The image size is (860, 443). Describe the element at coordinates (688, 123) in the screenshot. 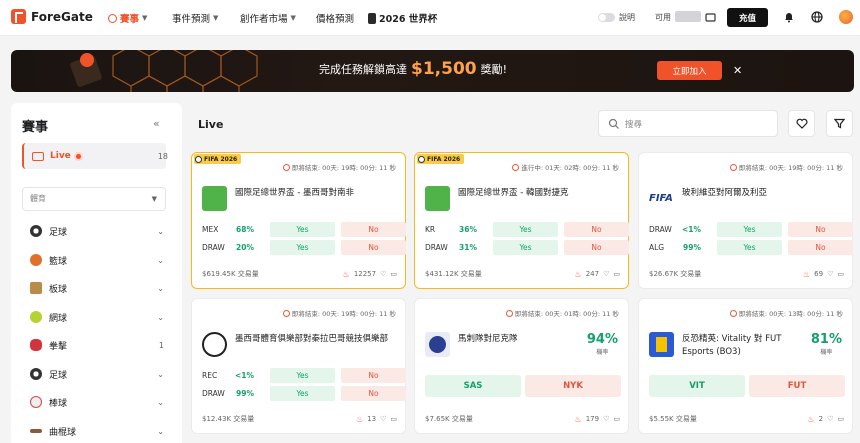

I see `search-input: 搜尋` at that location.